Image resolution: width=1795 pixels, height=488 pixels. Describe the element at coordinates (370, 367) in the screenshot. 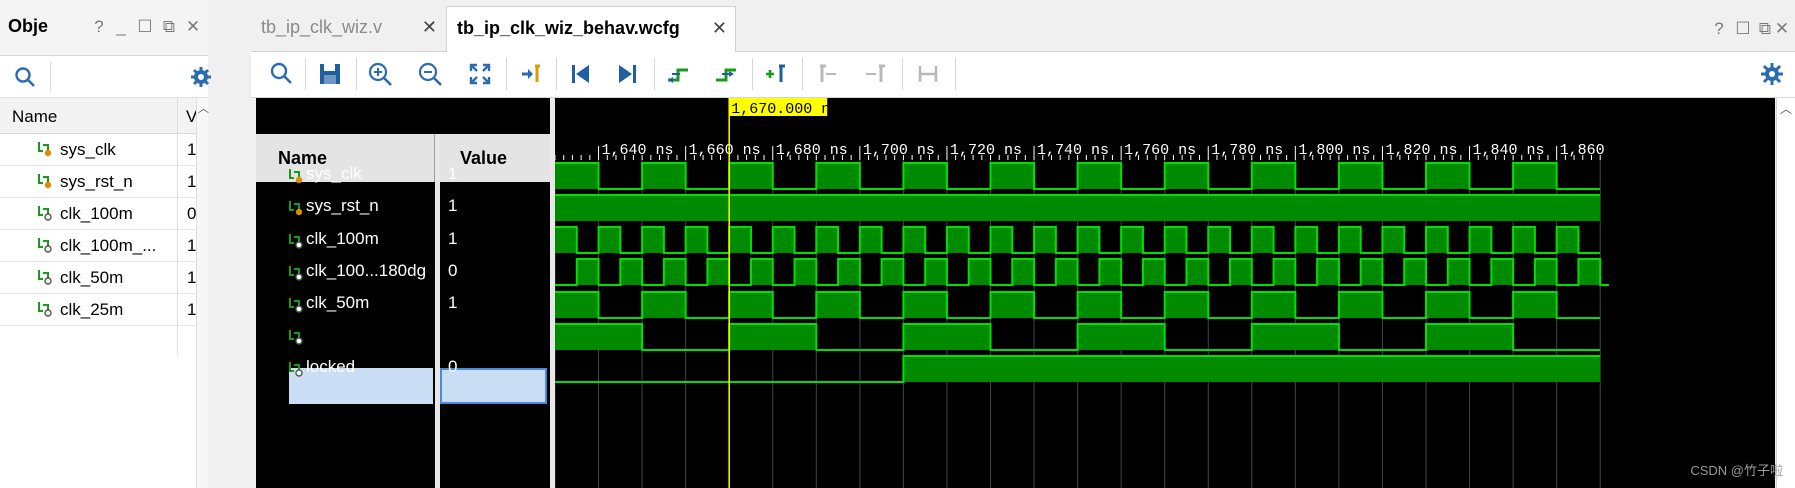

I see `signal-name: locked` at that location.